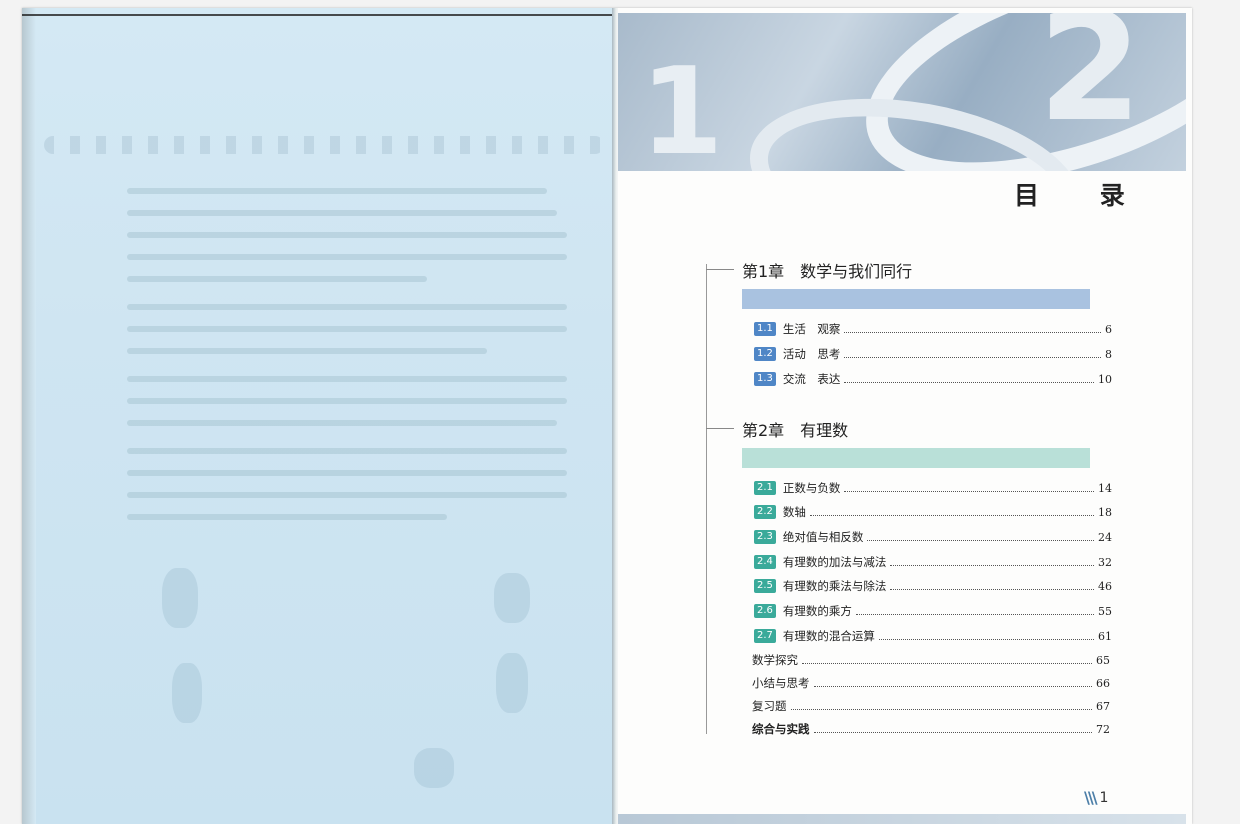  I want to click on section-title: 复习题, so click(769, 706).